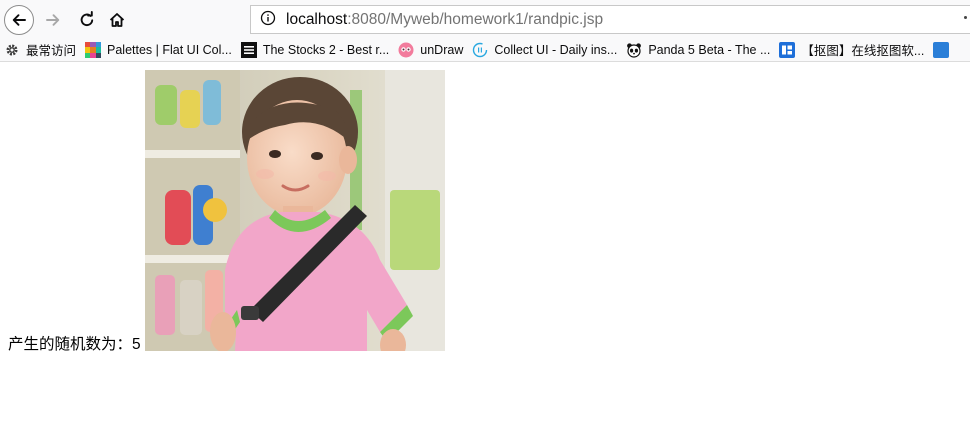 This screenshot has width=970, height=423. Describe the element at coordinates (268, 20) in the screenshot. I see `info-icon` at that location.